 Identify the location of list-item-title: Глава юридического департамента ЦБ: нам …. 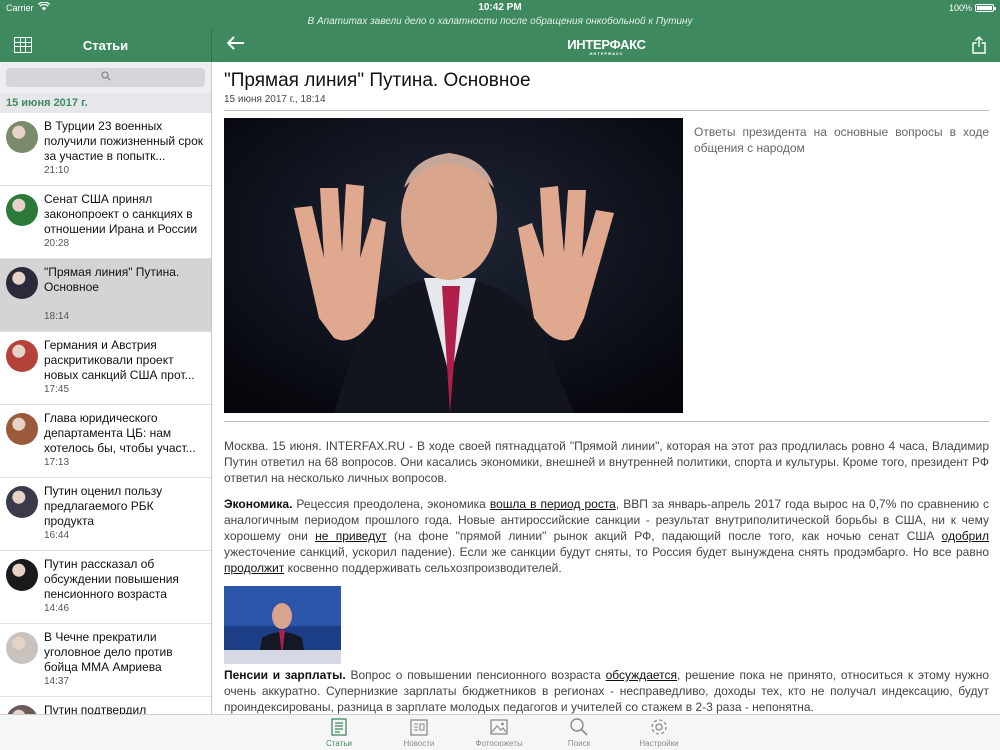
(120, 433).